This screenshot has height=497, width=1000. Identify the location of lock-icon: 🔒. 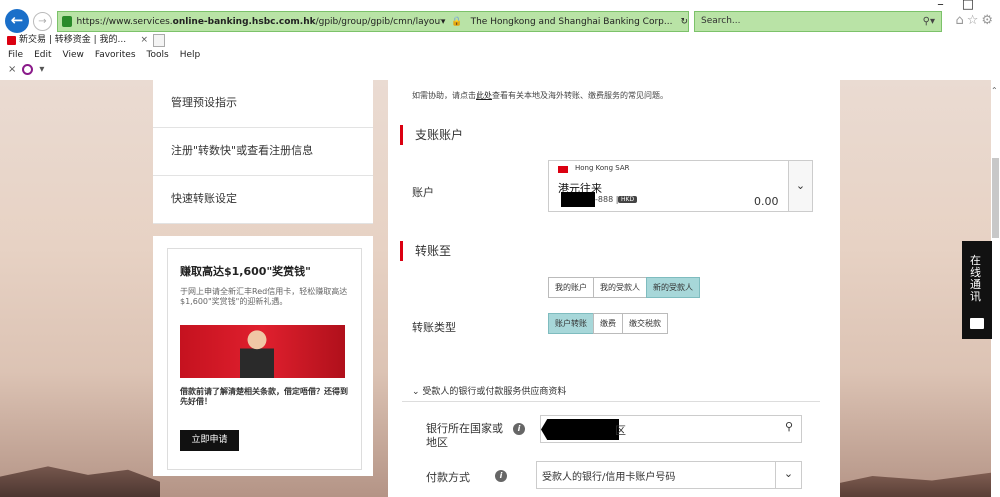
(457, 21).